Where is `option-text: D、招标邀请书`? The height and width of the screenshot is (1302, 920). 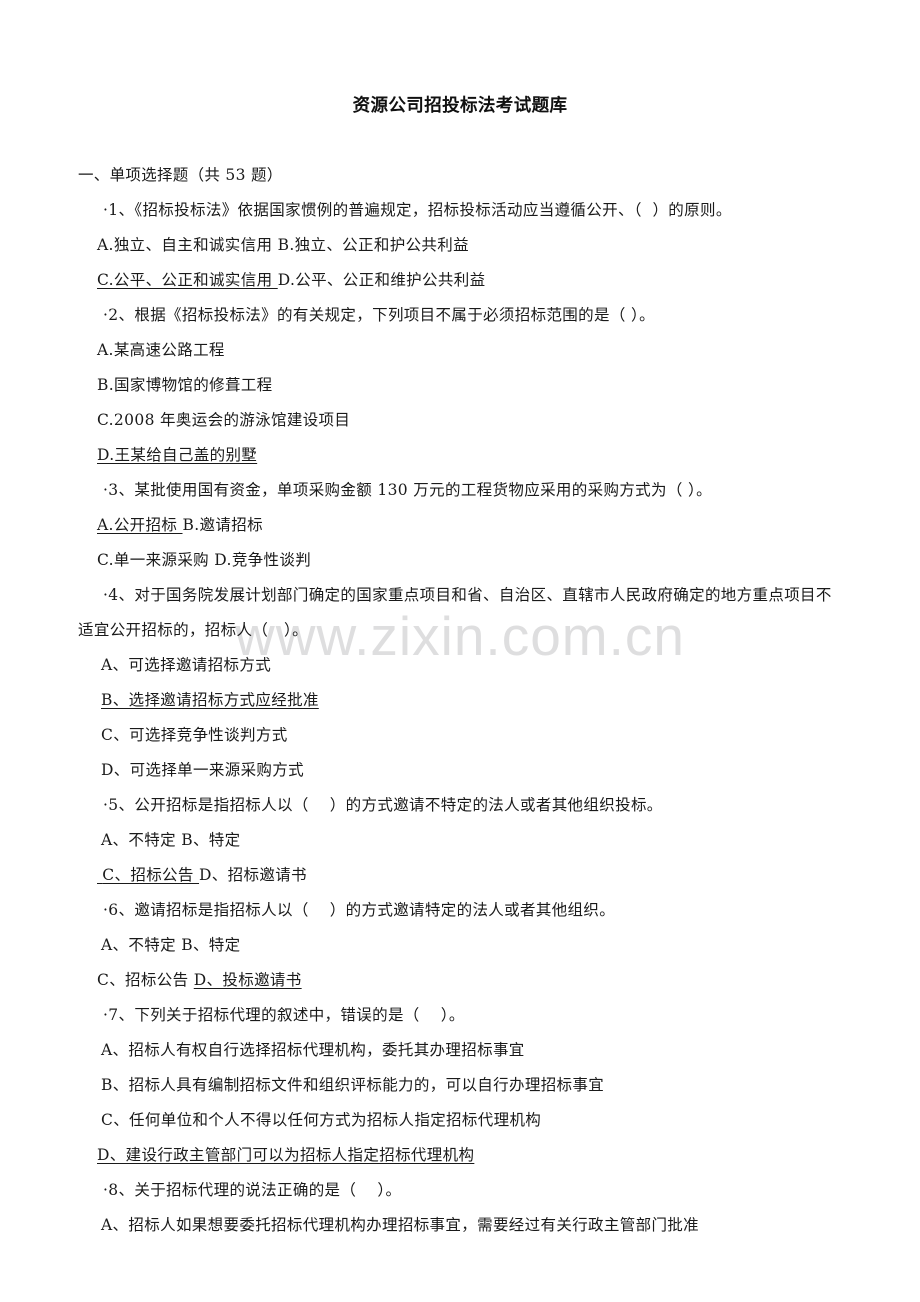 option-text: D、招标邀请书 is located at coordinates (253, 875).